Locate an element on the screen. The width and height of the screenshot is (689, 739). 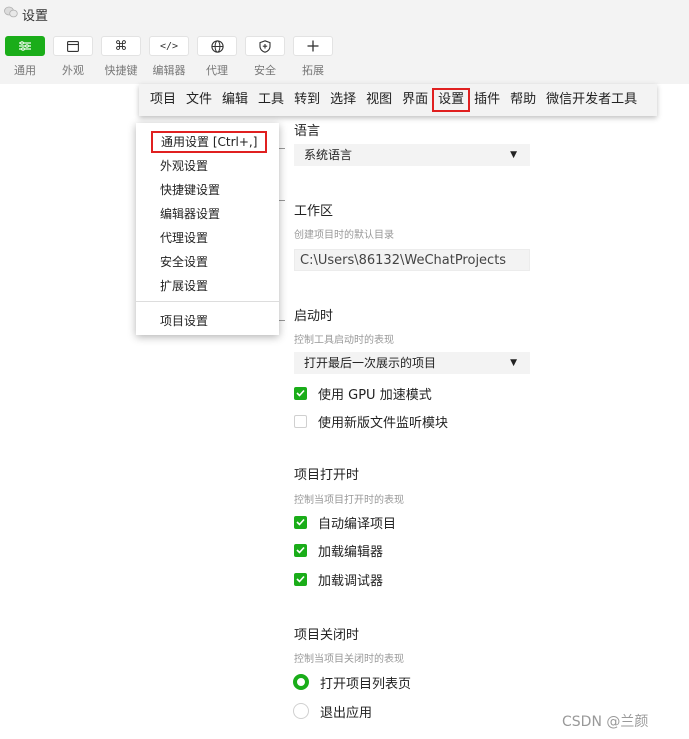
exit-label: 退出应用 is located at coordinates (346, 713).